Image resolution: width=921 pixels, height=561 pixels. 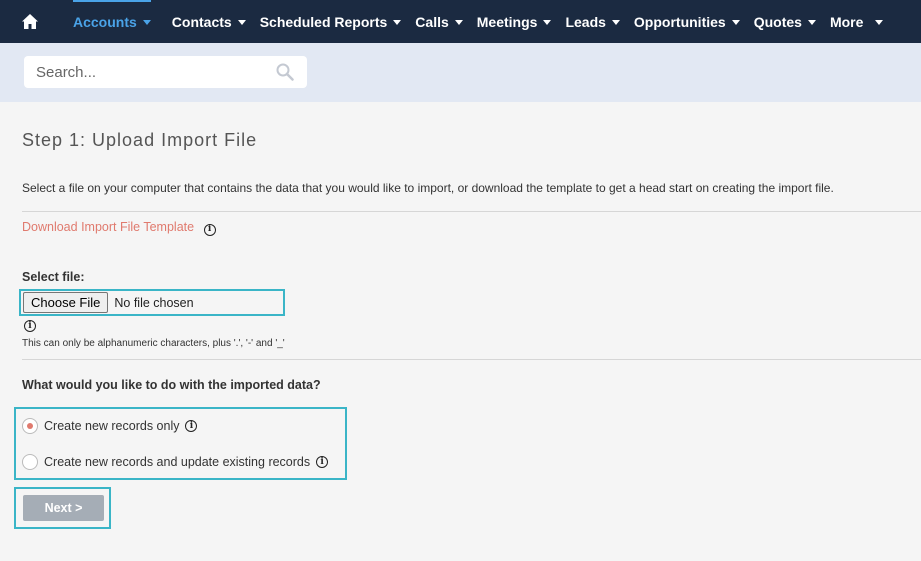 What do you see at coordinates (331, 21) in the screenshot?
I see `nav-item-scheduled-reports: Scheduled Reports` at bounding box center [331, 21].